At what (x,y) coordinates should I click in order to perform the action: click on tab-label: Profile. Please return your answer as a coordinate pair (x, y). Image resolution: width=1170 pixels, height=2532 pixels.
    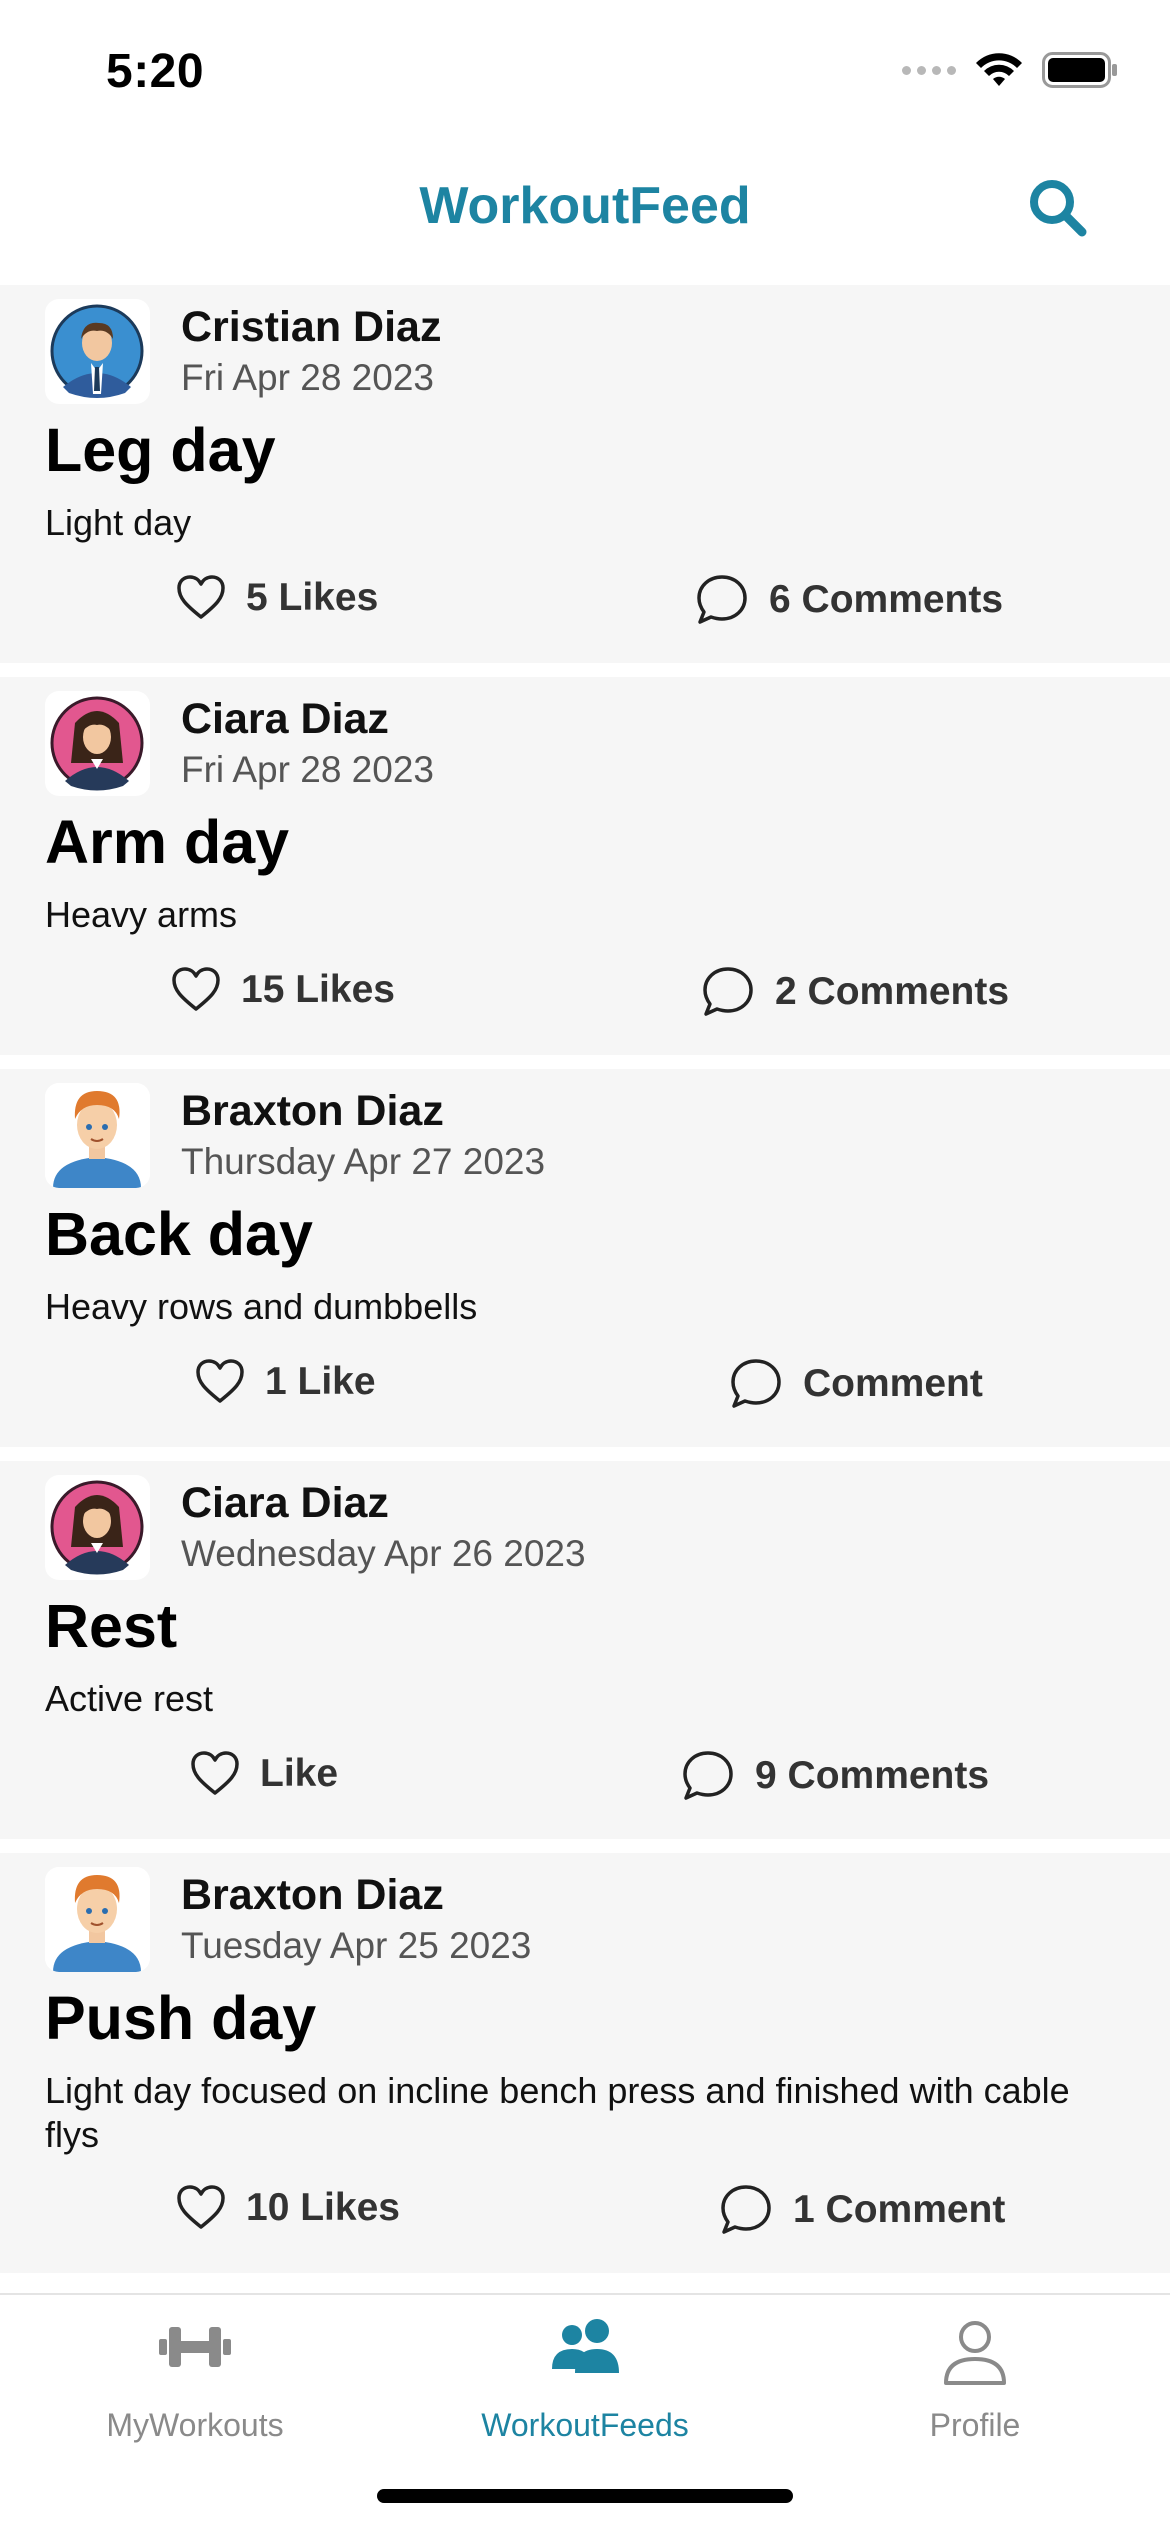
    Looking at the image, I should click on (975, 2425).